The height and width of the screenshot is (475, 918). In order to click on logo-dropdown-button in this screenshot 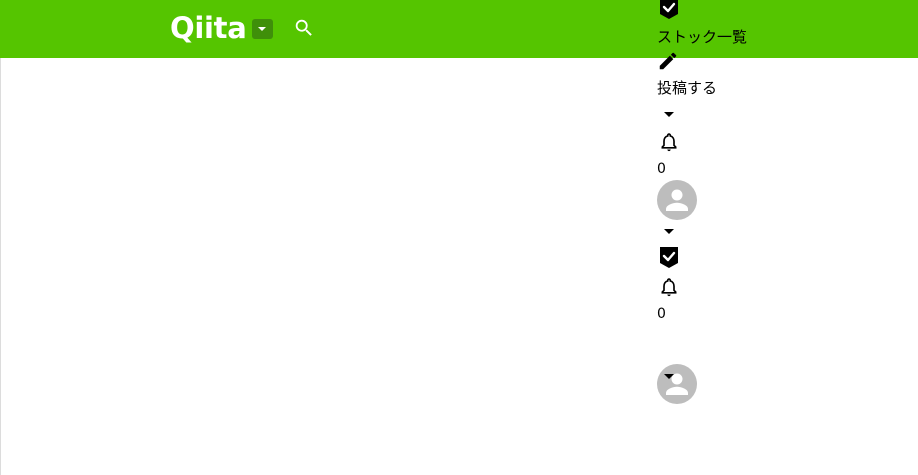, I will do `click(262, 29)`.